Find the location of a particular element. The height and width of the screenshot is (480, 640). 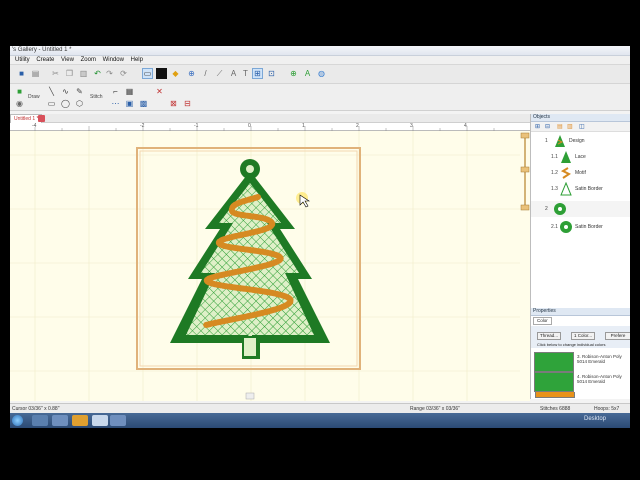

menu-create: Create is located at coordinates (45, 60).